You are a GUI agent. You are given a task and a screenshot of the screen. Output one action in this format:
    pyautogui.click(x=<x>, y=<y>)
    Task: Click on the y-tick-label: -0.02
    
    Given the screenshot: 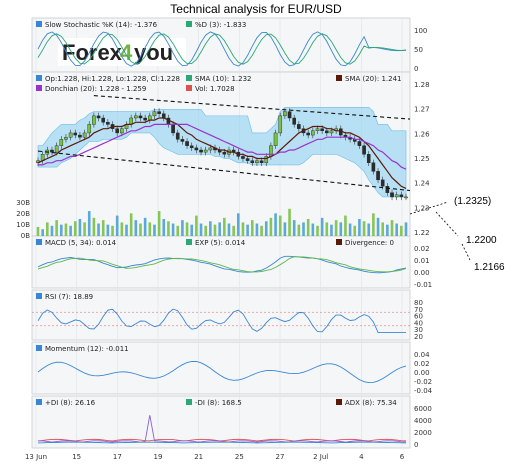 What is the action you would take?
    pyautogui.click(x=423, y=382)
    